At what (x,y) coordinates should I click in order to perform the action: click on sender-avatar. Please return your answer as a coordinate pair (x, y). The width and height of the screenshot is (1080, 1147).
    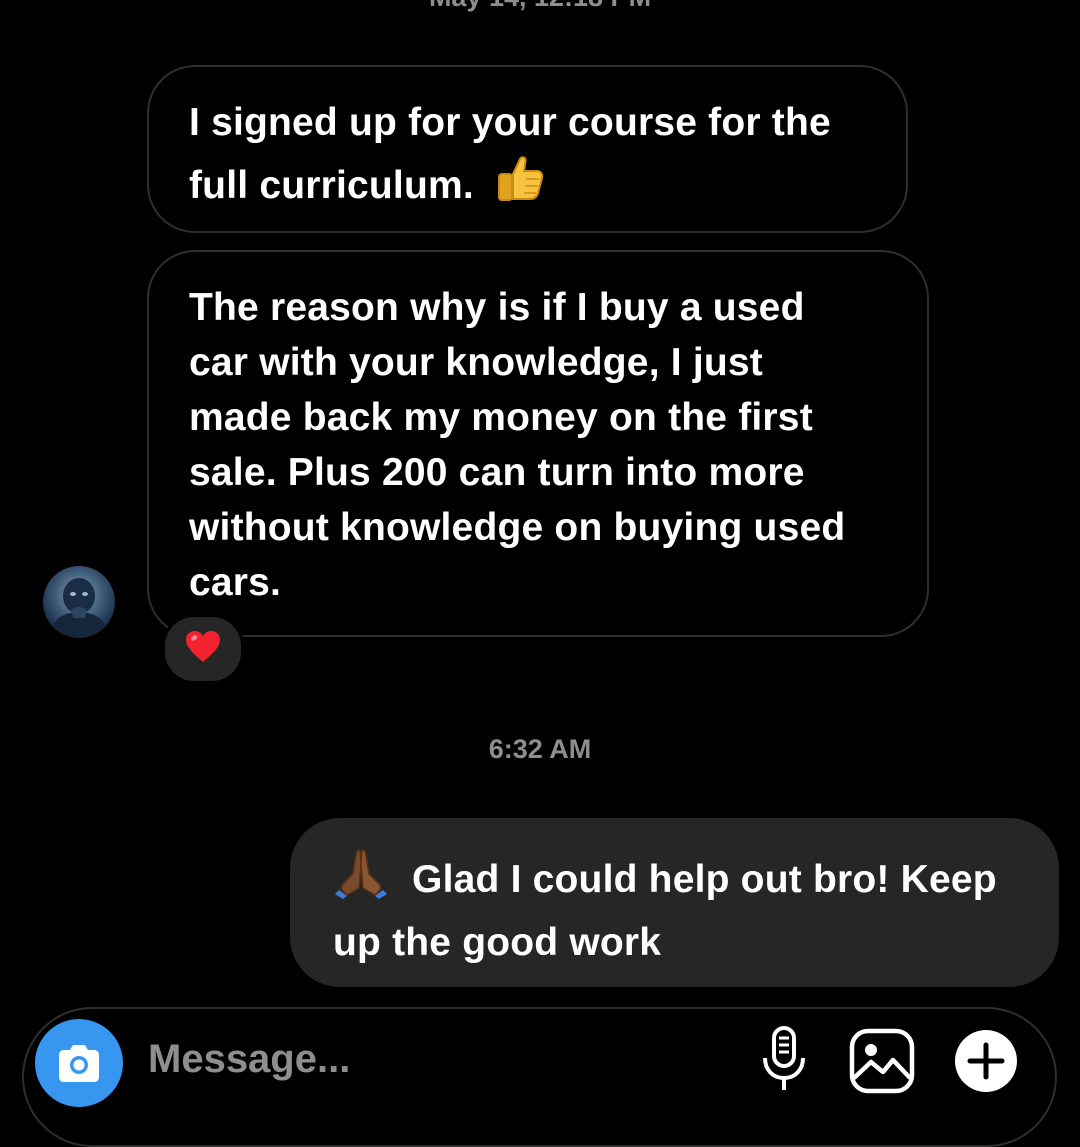
    Looking at the image, I should click on (79, 602).